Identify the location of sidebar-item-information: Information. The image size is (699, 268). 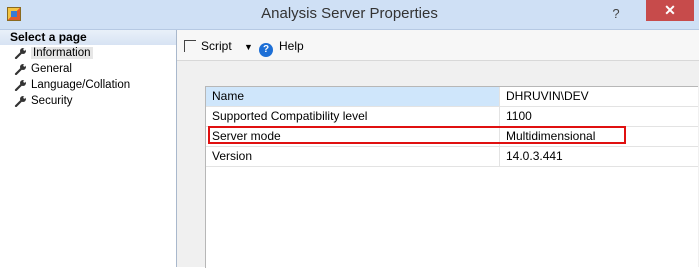
(88, 53).